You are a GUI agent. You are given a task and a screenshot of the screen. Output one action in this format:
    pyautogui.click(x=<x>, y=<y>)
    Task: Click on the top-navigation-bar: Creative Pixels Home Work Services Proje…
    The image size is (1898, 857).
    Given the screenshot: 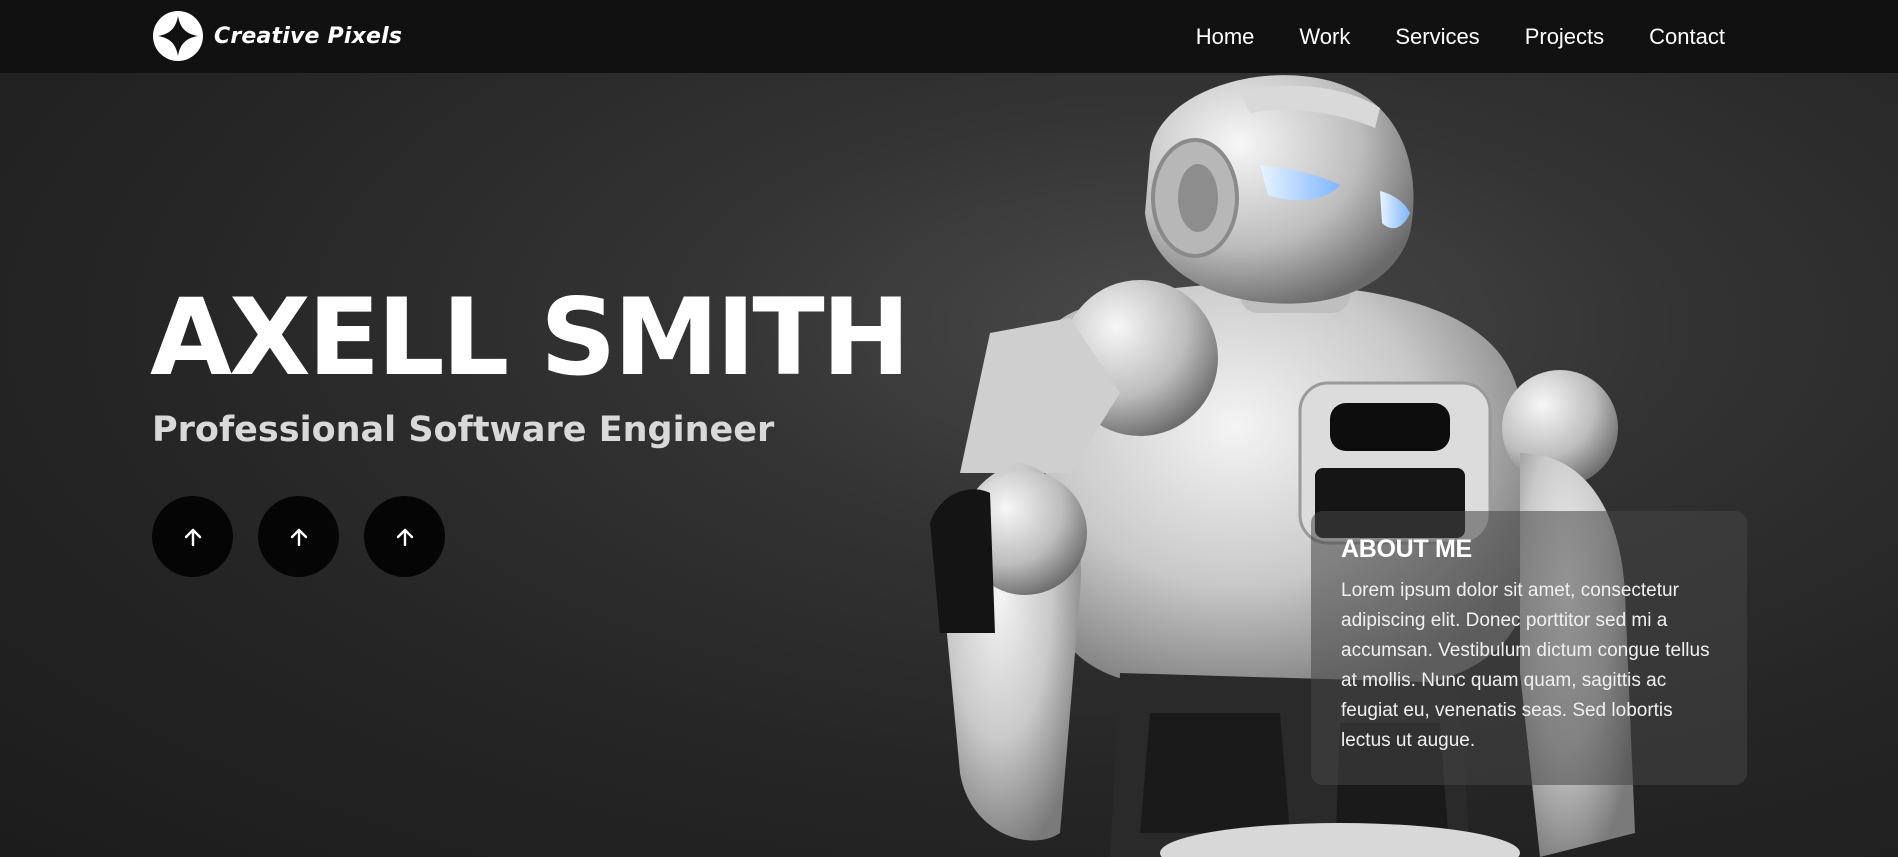 What is the action you would take?
    pyautogui.click(x=949, y=36)
    